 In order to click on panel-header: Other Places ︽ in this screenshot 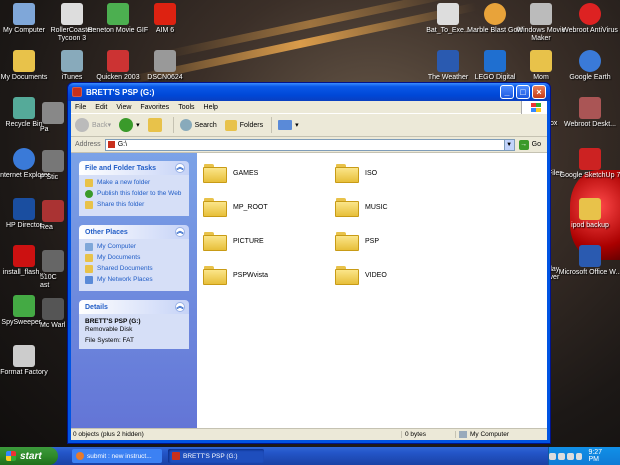, I will do `click(134, 232)`.